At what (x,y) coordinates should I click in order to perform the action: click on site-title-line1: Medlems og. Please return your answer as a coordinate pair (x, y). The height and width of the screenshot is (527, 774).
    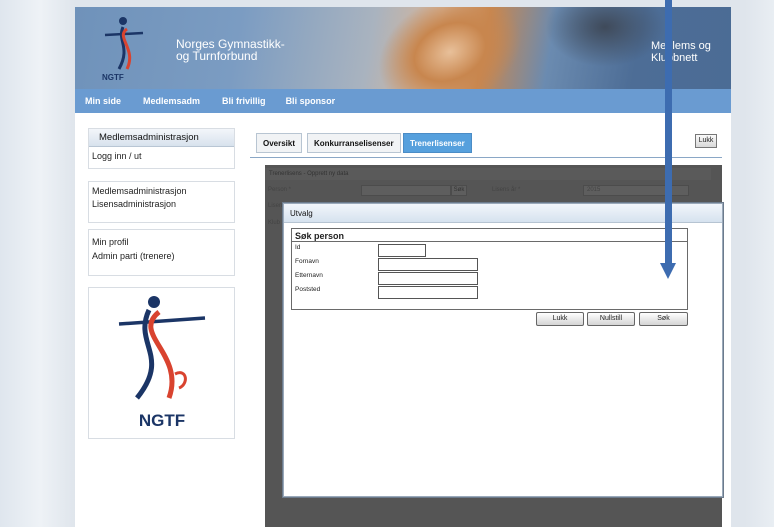
    Looking at the image, I should click on (681, 46).